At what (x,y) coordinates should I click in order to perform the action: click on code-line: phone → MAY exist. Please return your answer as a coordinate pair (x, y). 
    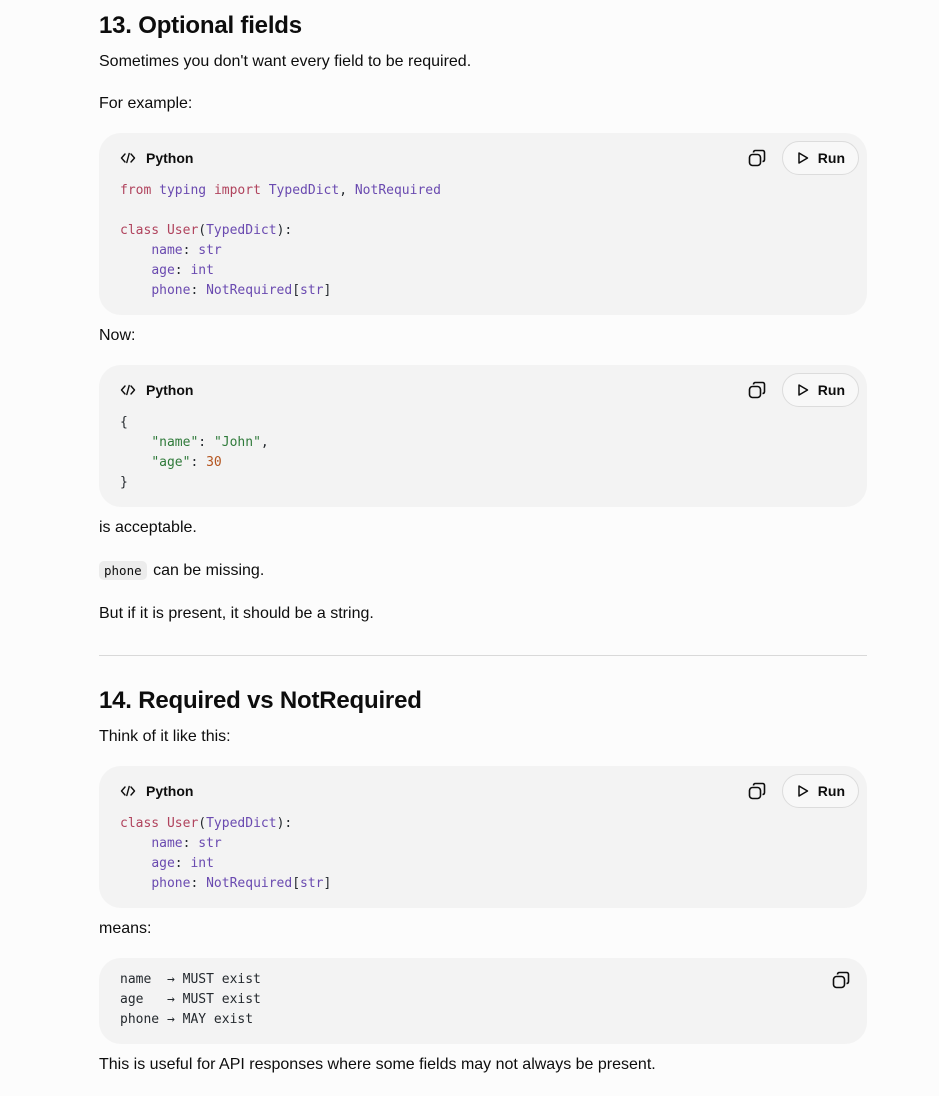
    Looking at the image, I should click on (187, 1019).